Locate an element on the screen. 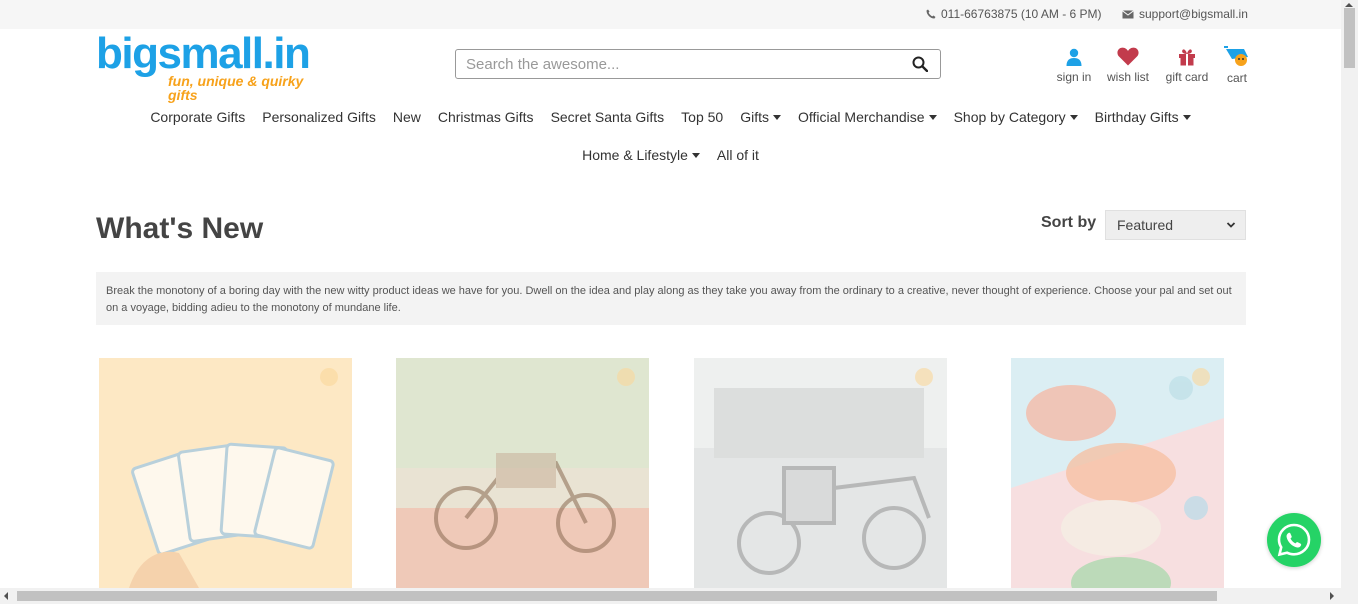  phone-contact: 011-66763875 (10 AM - 6 PM) is located at coordinates (1014, 14).